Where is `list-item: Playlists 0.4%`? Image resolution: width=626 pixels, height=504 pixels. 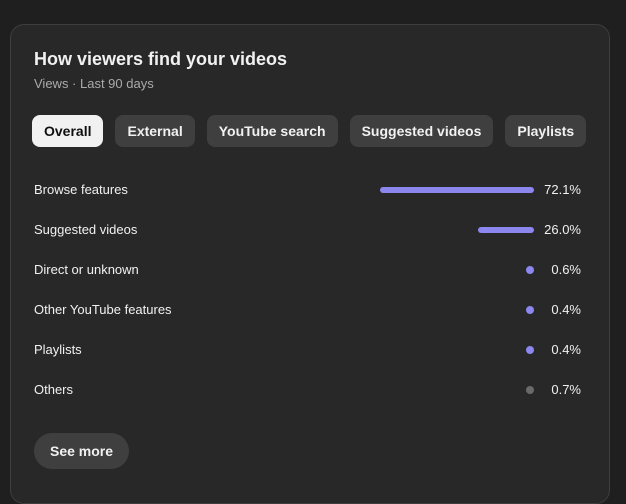 list-item: Playlists 0.4% is located at coordinates (314, 350).